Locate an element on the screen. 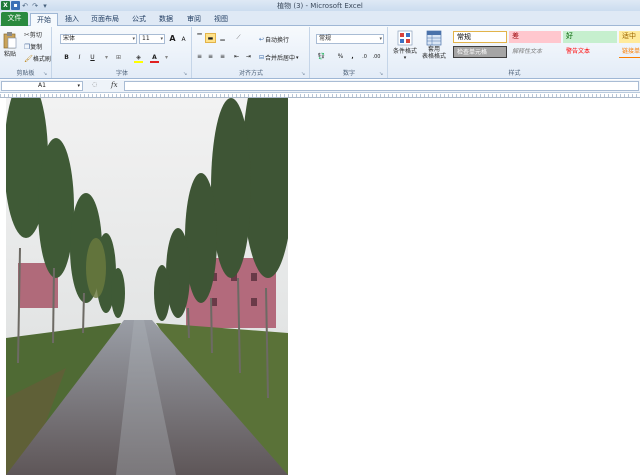 The height and width of the screenshot is (475, 640). number-launcher-icon: ↘ is located at coordinates (382, 74).